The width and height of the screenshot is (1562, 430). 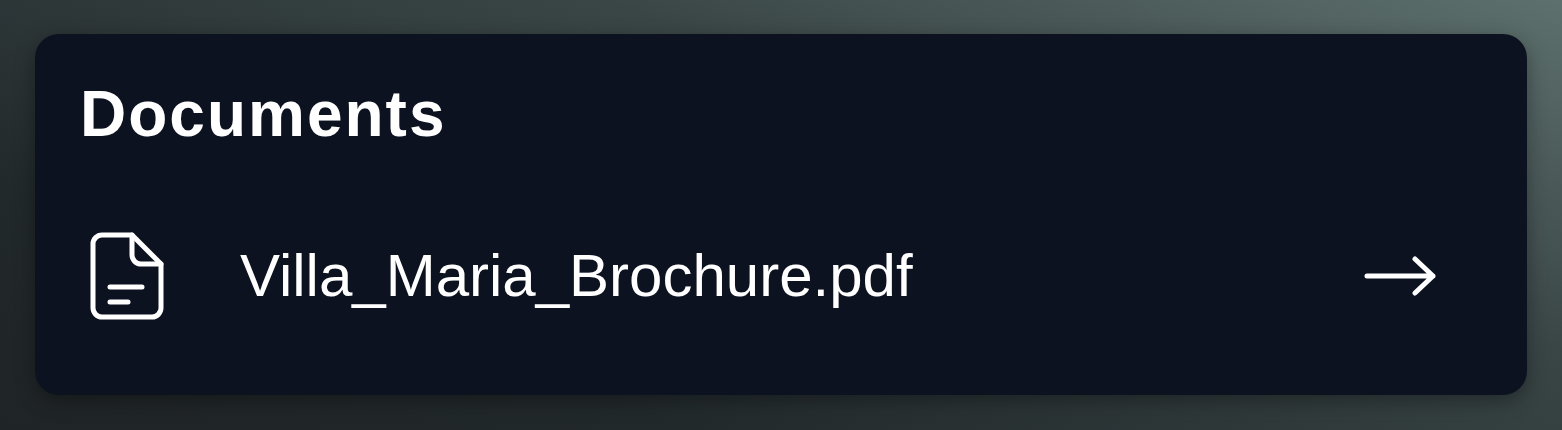 What do you see at coordinates (802, 276) in the screenshot?
I see `document-link: Villa_Maria_Brochure.pdf` at bounding box center [802, 276].